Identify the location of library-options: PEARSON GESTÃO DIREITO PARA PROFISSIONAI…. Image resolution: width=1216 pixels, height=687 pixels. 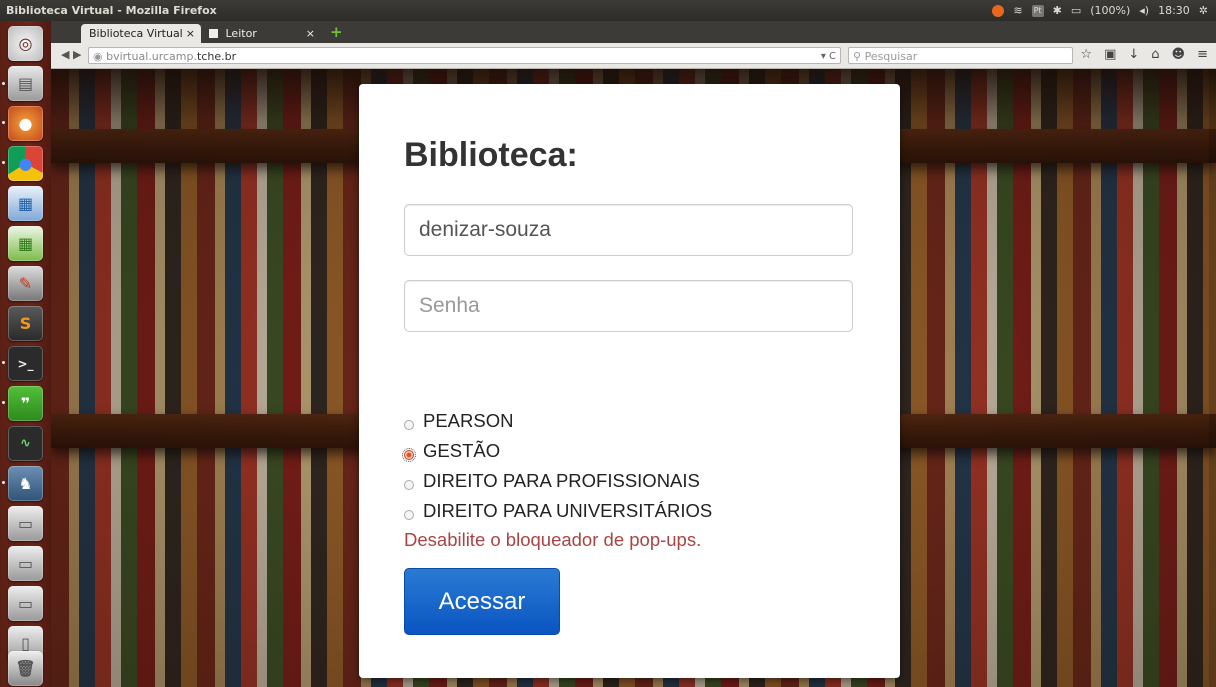
(557, 466).